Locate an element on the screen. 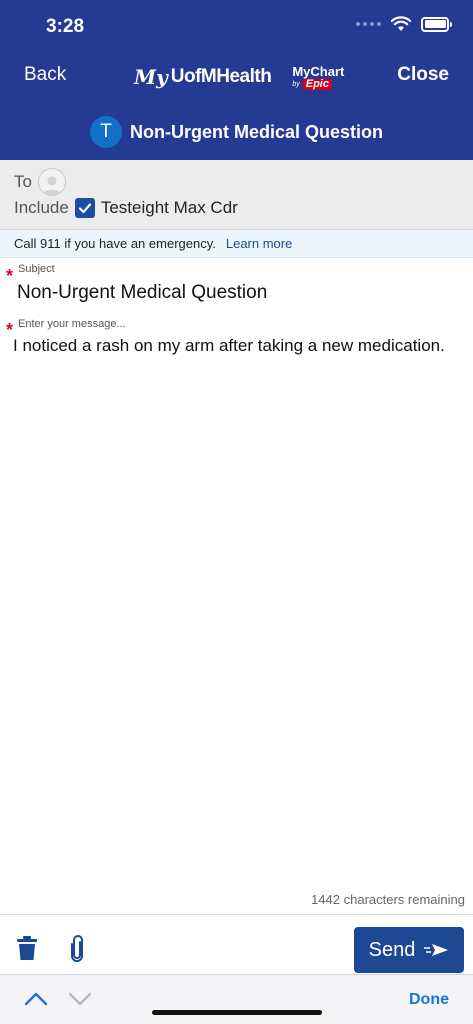  done-button: Done is located at coordinates (429, 1000).